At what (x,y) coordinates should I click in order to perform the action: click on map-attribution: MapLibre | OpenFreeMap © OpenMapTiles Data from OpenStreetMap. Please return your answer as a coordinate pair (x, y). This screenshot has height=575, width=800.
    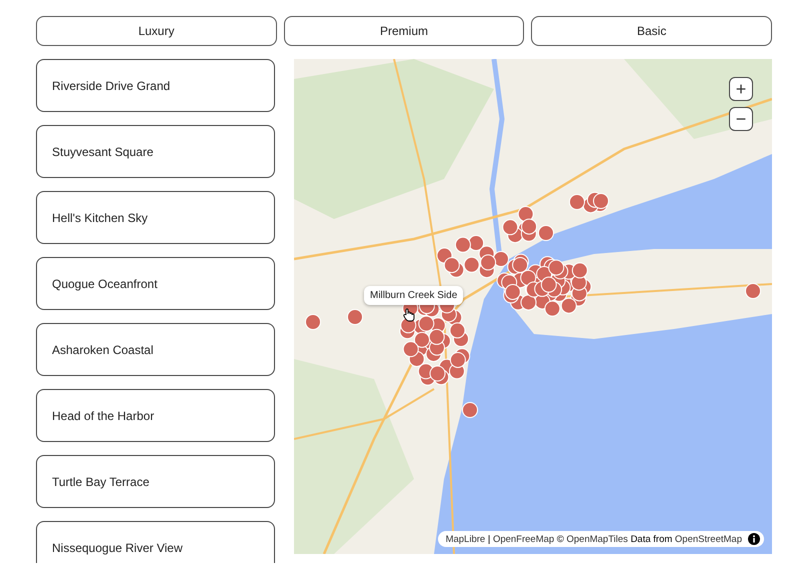
    Looking at the image, I should click on (594, 539).